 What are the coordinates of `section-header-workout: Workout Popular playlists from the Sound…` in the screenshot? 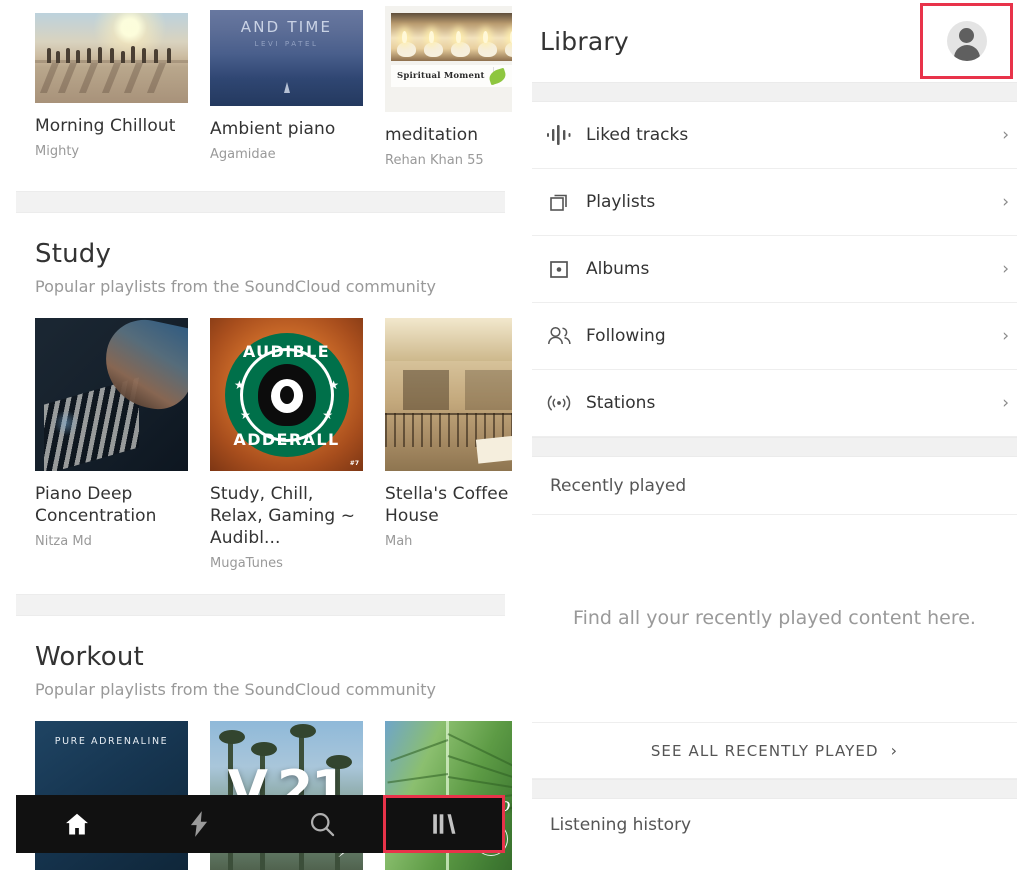 It's located at (256, 657).